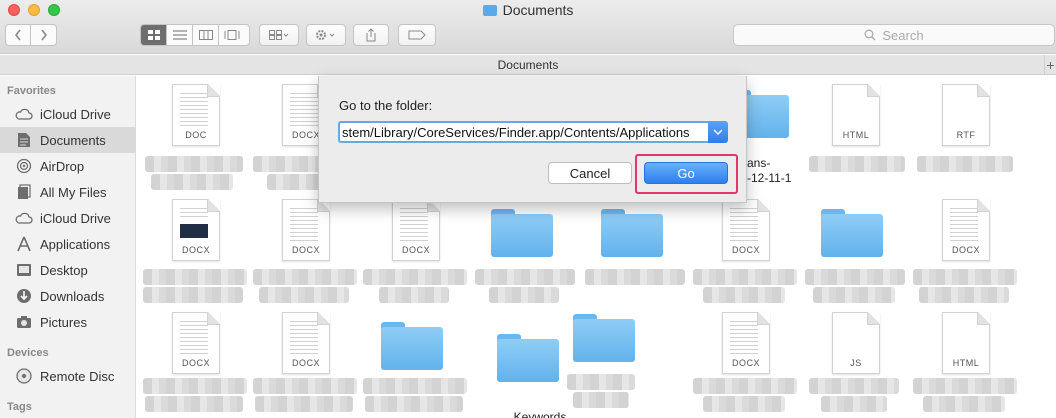 The width and height of the screenshot is (1056, 418). I want to click on share-icon, so click(371, 35).